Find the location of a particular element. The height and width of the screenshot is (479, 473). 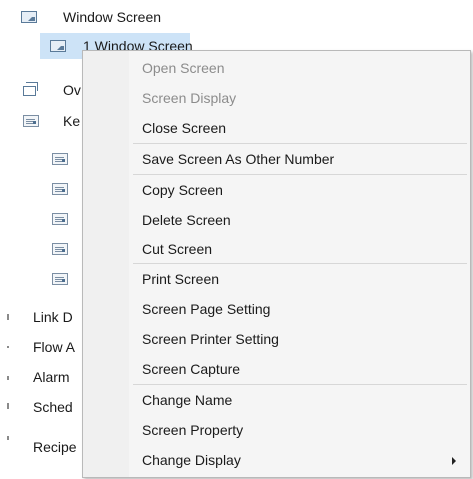

menu-item-label: Close Screen is located at coordinates (184, 128).